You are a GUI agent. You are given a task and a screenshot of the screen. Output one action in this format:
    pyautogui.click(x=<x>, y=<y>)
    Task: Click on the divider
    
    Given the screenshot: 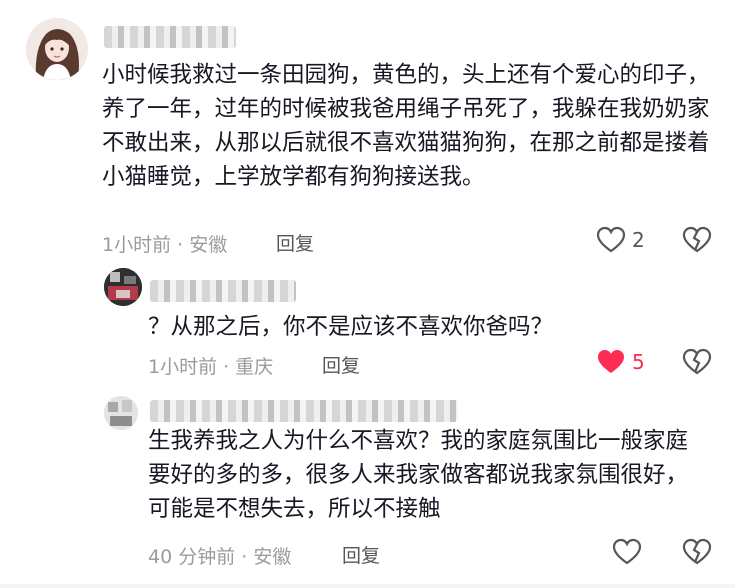 What is the action you would take?
    pyautogui.click(x=367, y=586)
    